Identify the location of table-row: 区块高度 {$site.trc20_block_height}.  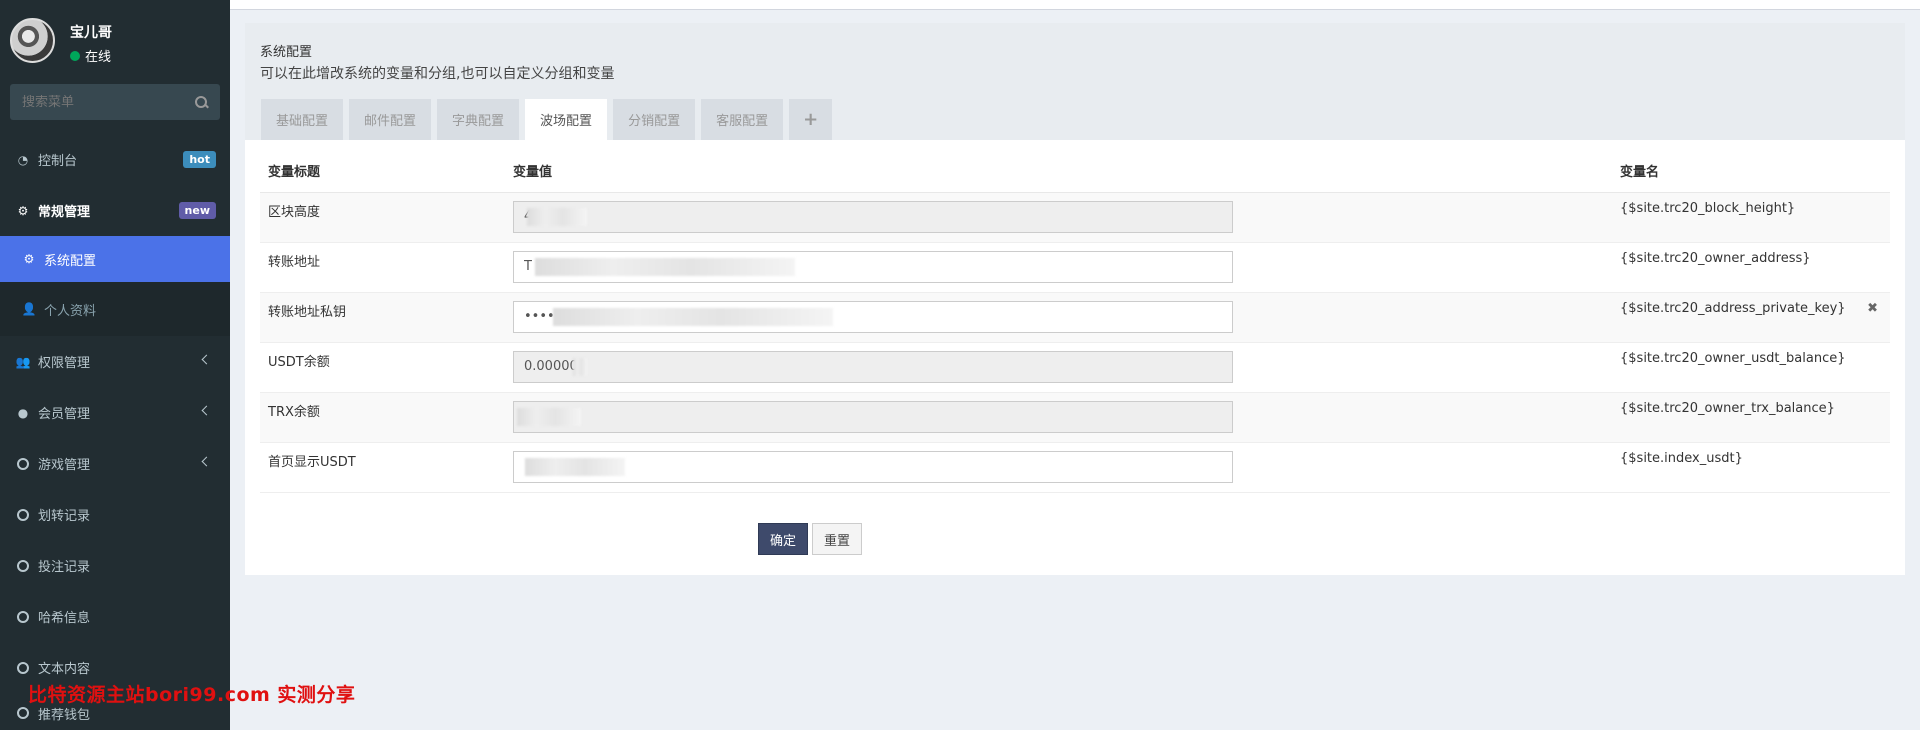
(1075, 217).